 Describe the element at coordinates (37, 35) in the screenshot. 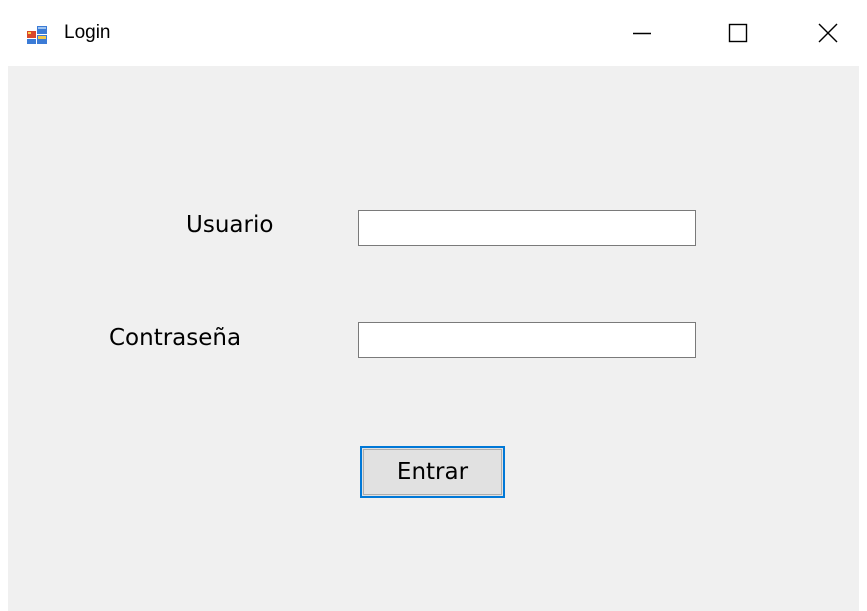

I see `app-icon` at that location.